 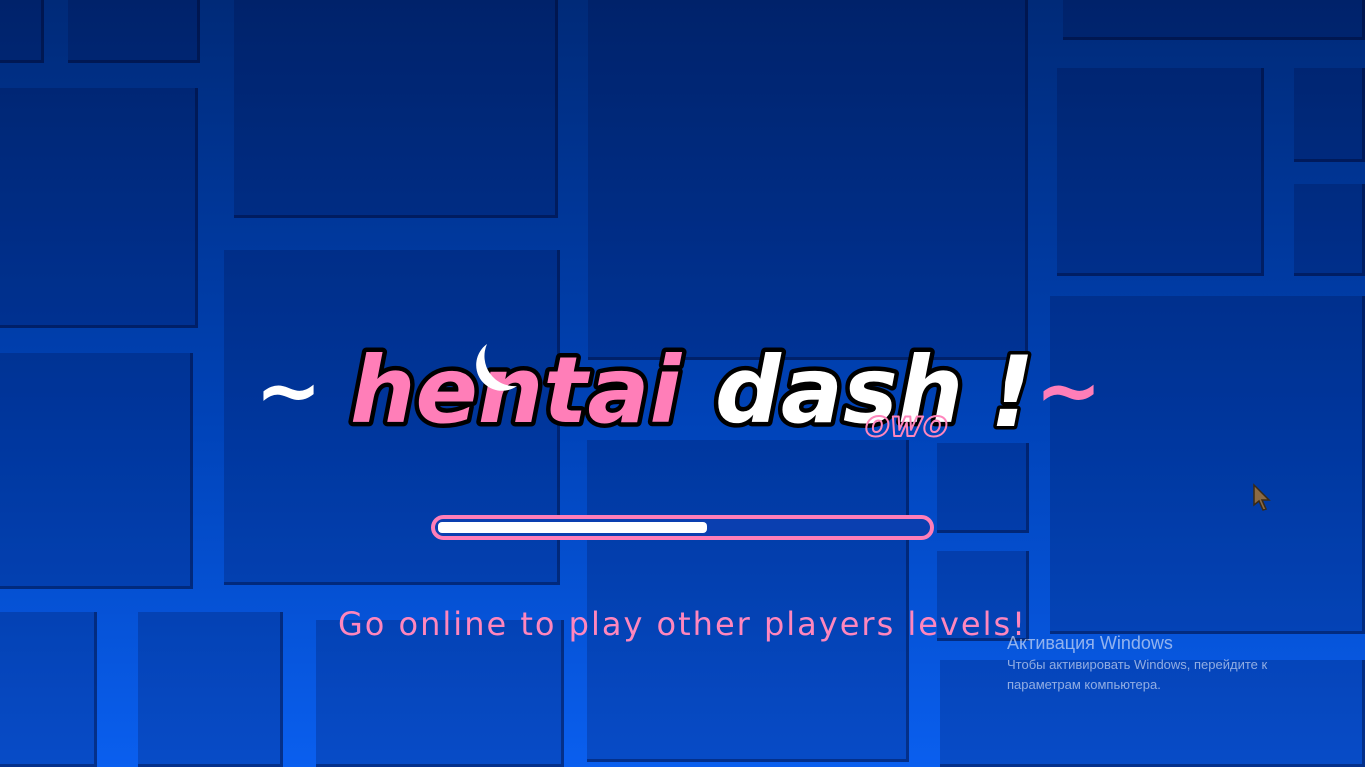 I want to click on loading-progress-bar, so click(x=682, y=527).